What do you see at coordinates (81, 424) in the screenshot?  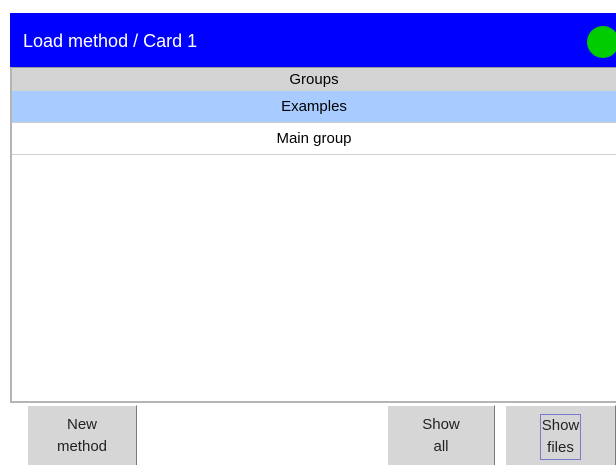 I see `new-method-label-line1: New` at bounding box center [81, 424].